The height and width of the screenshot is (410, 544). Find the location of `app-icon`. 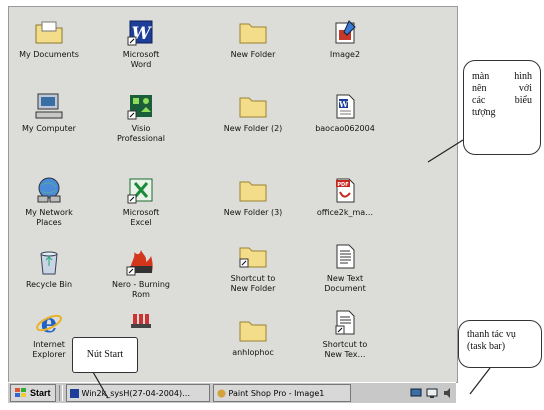

app-icon is located at coordinates (141, 322).